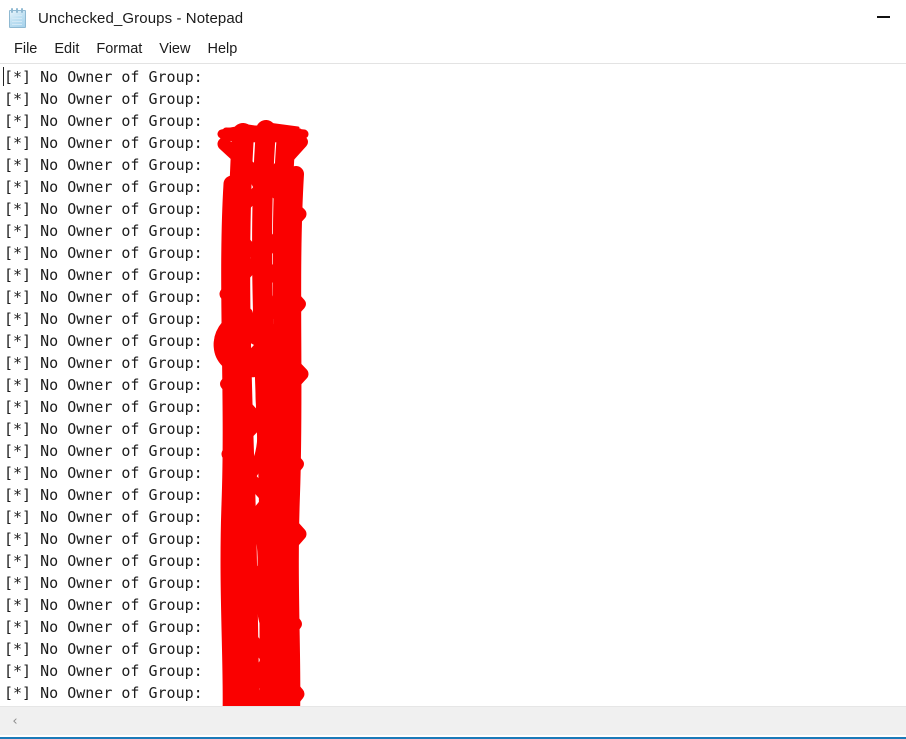 This screenshot has width=906, height=739. Describe the element at coordinates (141, 18) in the screenshot. I see `window-title: Unchecked_Groups - Notepad` at that location.